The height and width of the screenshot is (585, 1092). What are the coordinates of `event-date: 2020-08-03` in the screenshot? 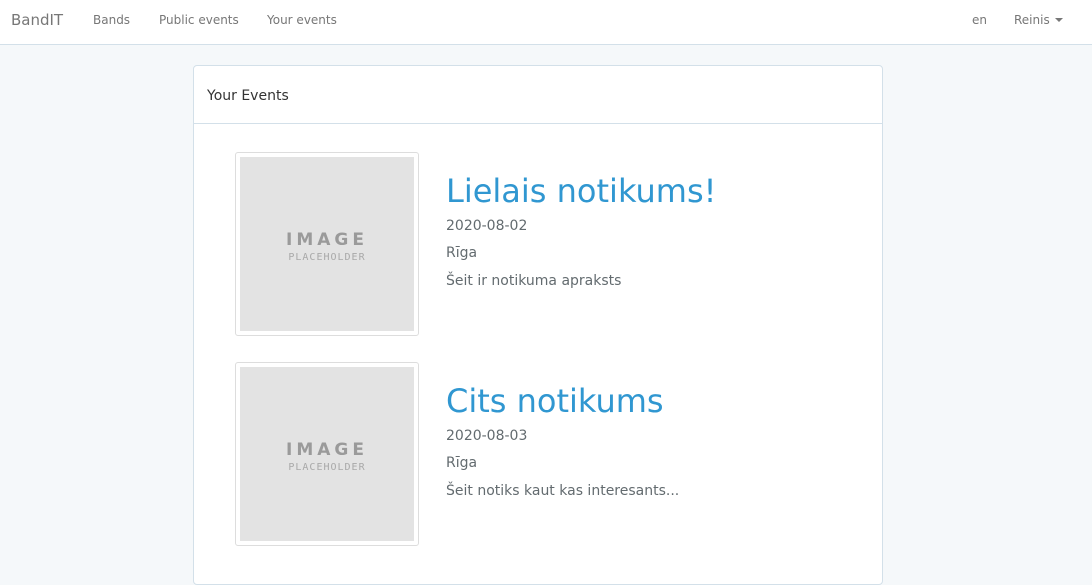 It's located at (487, 436).